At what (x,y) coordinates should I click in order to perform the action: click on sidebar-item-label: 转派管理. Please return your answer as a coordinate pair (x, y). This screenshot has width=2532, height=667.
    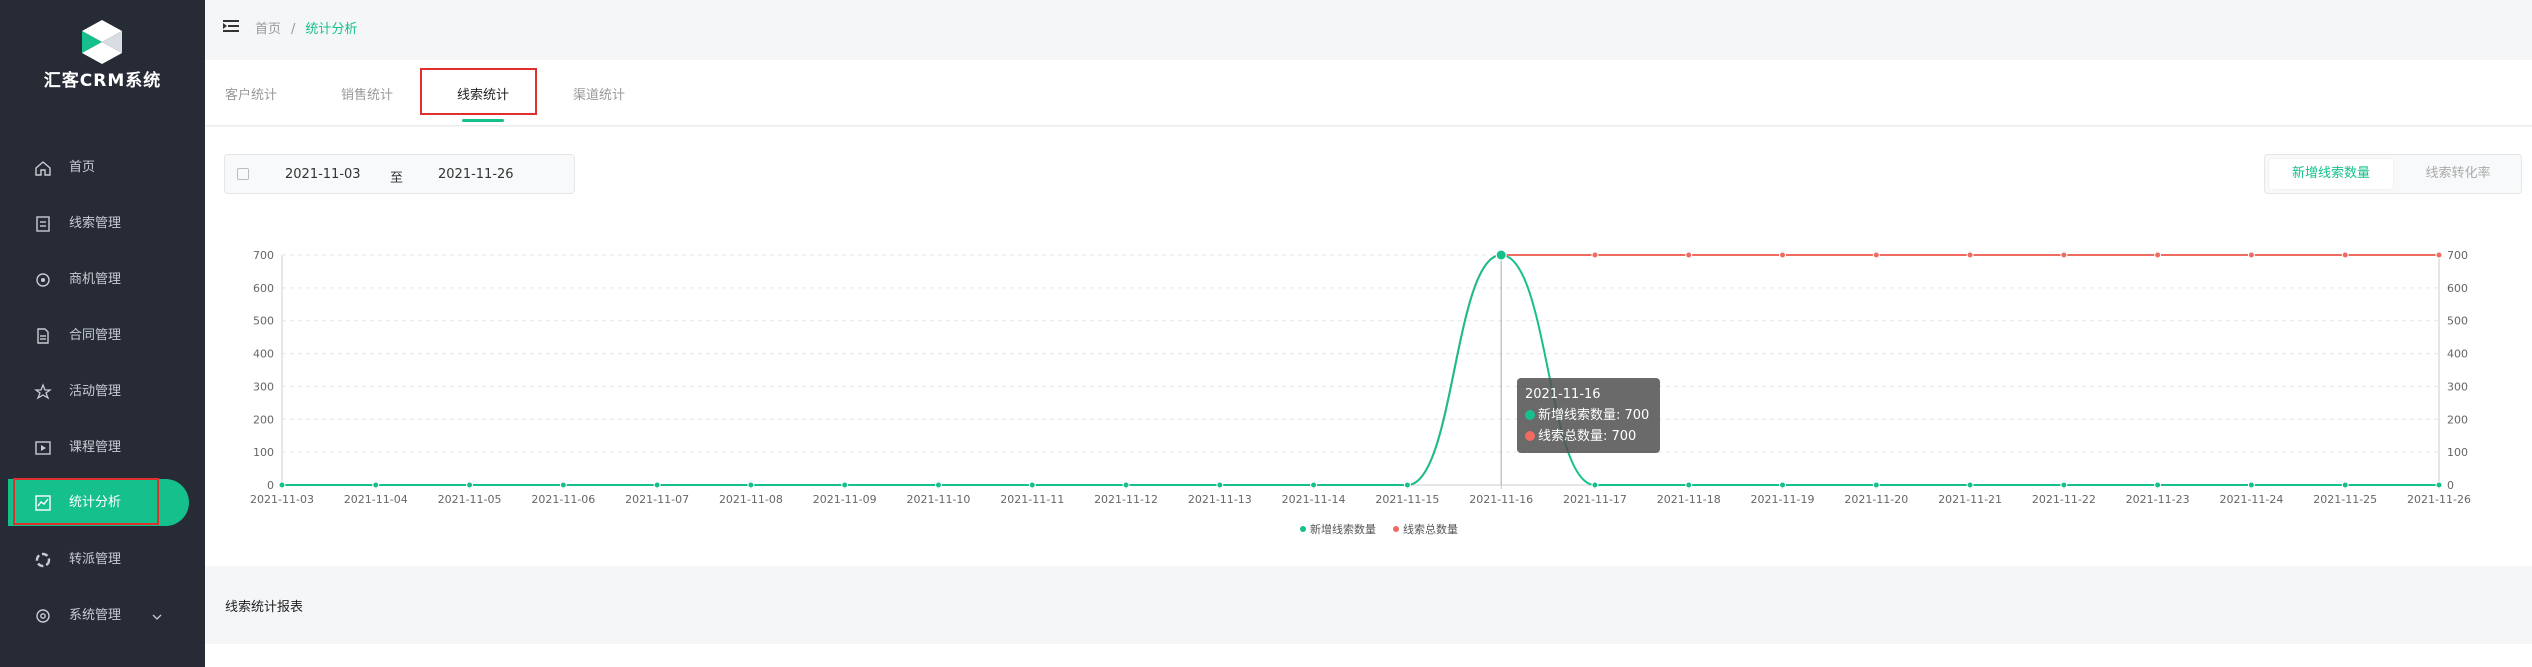
    Looking at the image, I should click on (95, 559).